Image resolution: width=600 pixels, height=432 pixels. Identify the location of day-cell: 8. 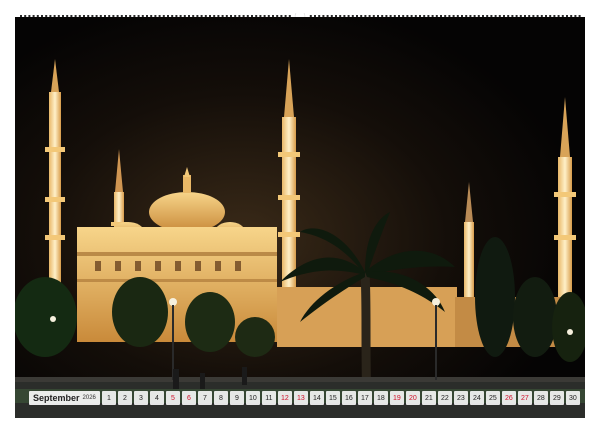
(220, 398).